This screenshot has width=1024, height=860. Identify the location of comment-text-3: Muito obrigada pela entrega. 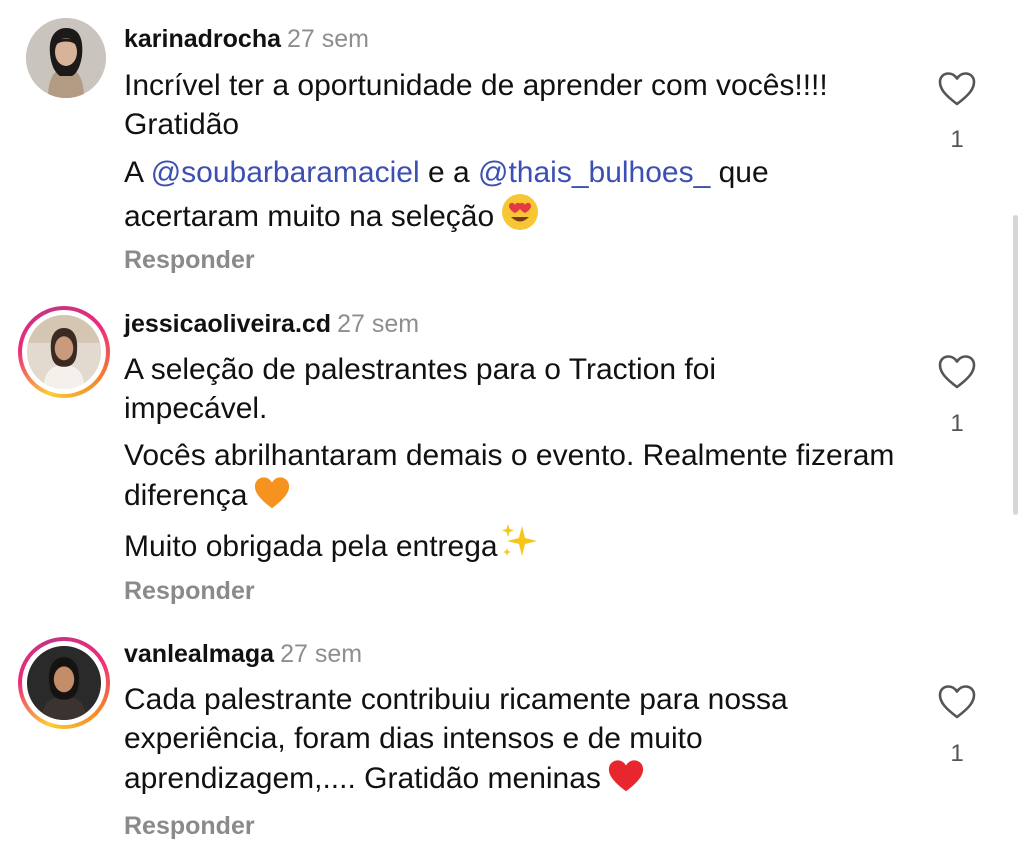
(514, 547).